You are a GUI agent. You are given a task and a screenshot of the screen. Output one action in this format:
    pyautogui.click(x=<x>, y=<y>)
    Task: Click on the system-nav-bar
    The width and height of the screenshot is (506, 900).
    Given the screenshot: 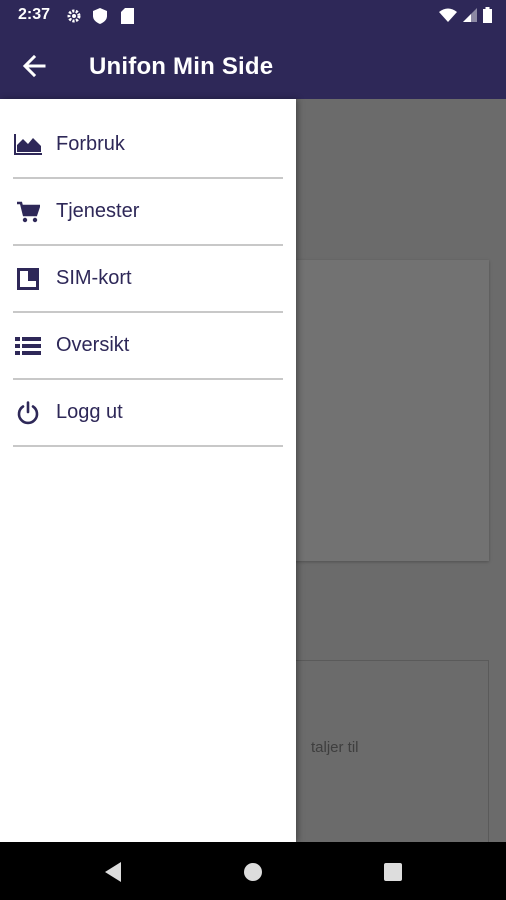 What is the action you would take?
    pyautogui.click(x=253, y=871)
    